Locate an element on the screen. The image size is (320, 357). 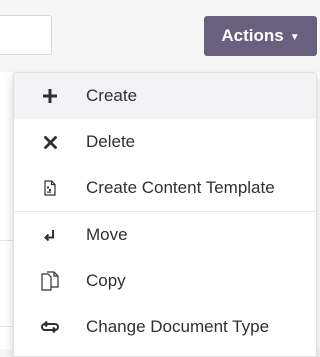
actions-button-label: Actions is located at coordinates (252, 35).